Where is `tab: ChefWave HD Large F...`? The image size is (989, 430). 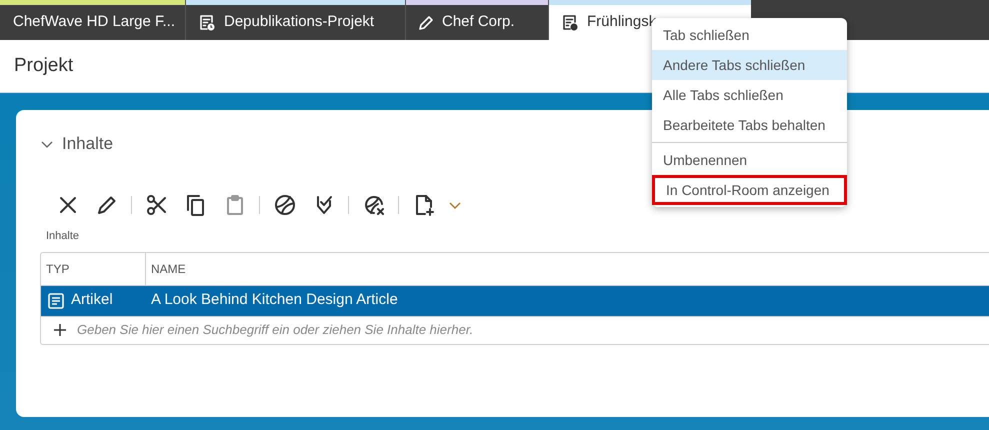
tab: ChefWave HD Large F... is located at coordinates (93, 20).